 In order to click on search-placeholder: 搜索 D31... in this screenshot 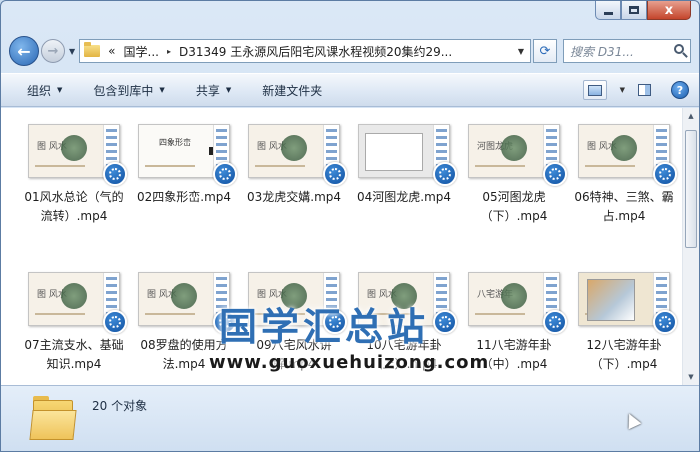, I will do `click(602, 51)`.